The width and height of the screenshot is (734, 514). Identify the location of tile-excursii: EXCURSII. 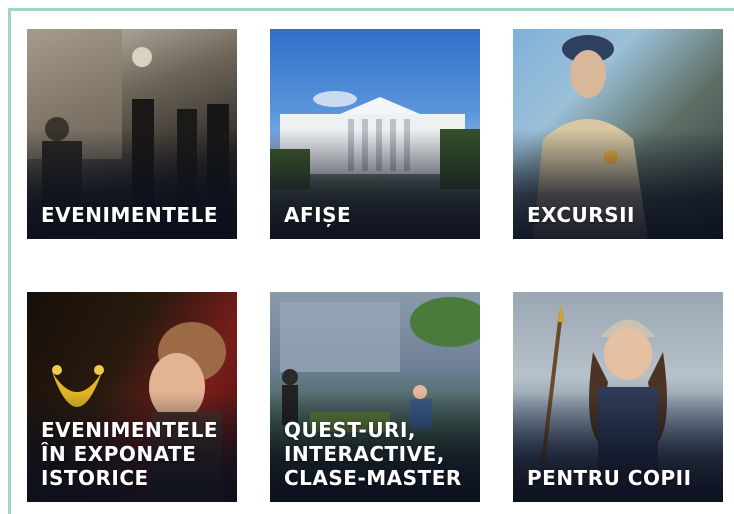
(618, 134).